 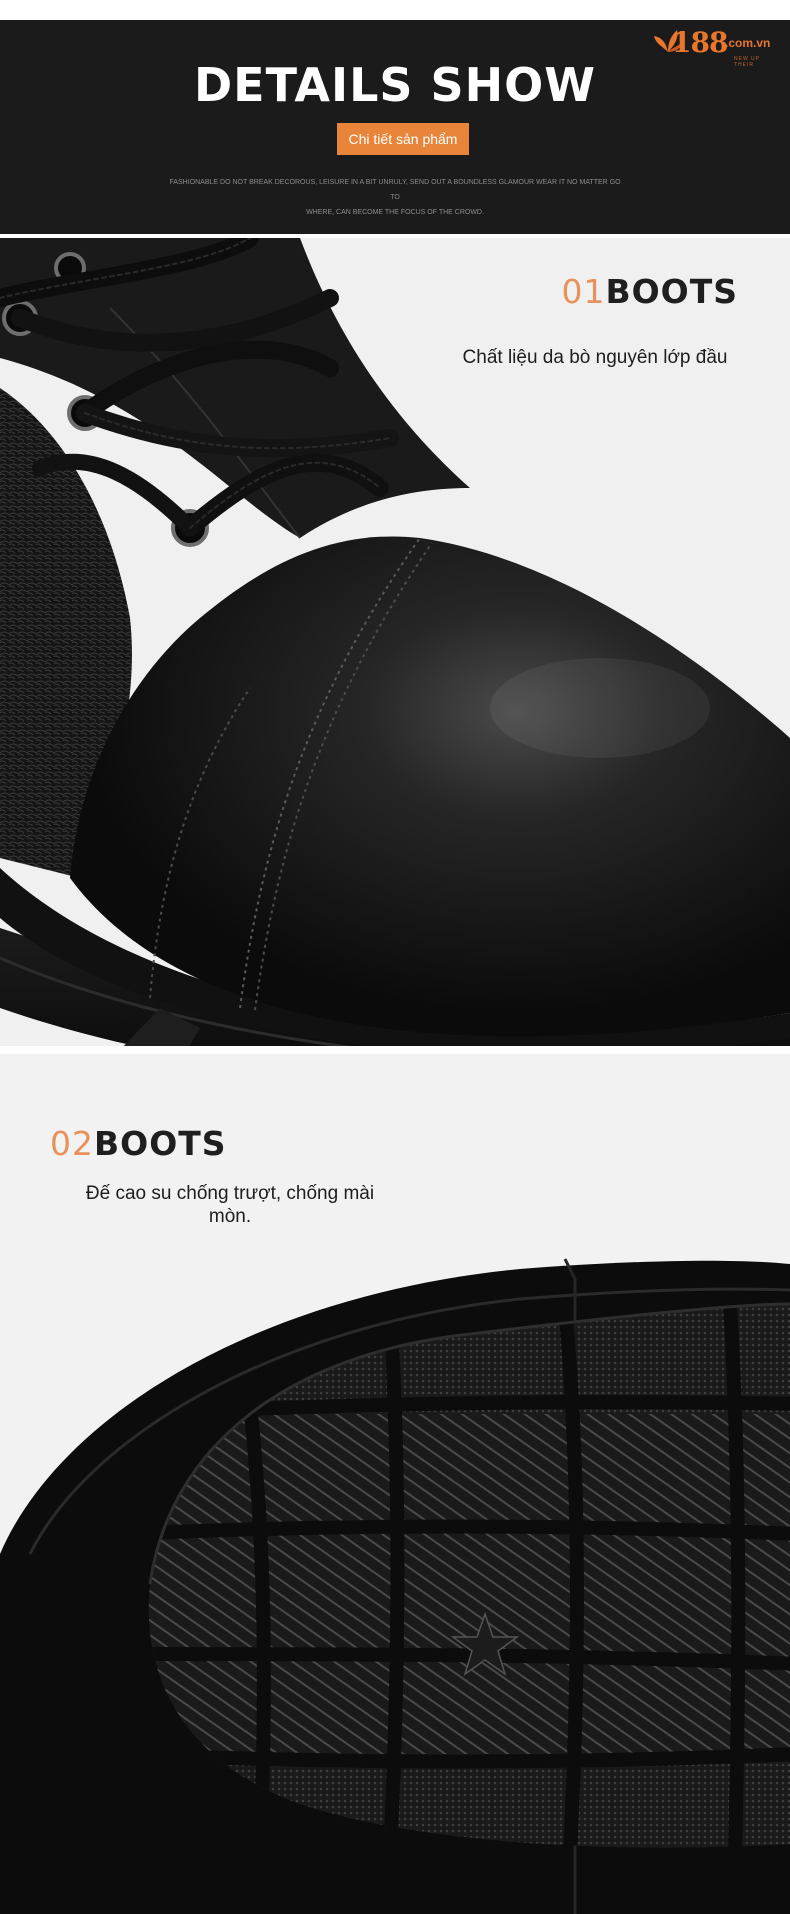 What do you see at coordinates (700, 42) in the screenshot?
I see `logo-number: 188` at bounding box center [700, 42].